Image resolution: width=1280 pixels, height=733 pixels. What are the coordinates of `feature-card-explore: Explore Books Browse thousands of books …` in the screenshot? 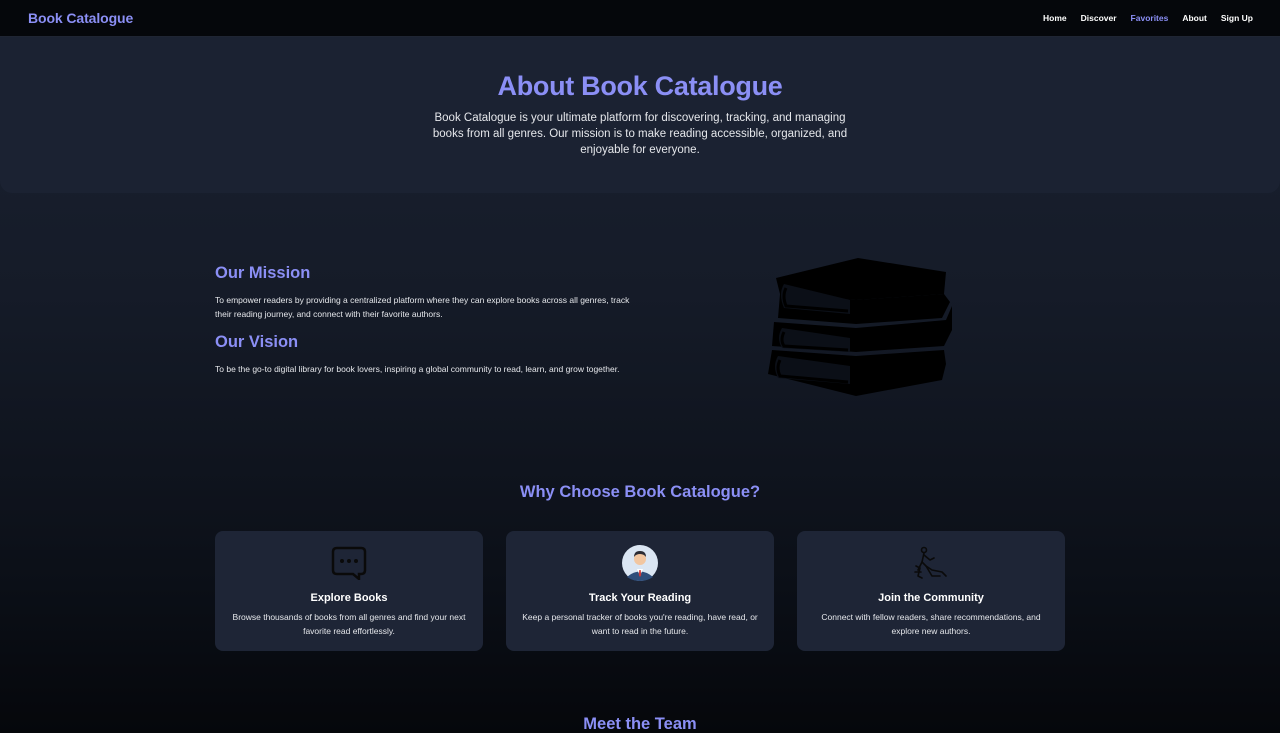 It's located at (349, 591).